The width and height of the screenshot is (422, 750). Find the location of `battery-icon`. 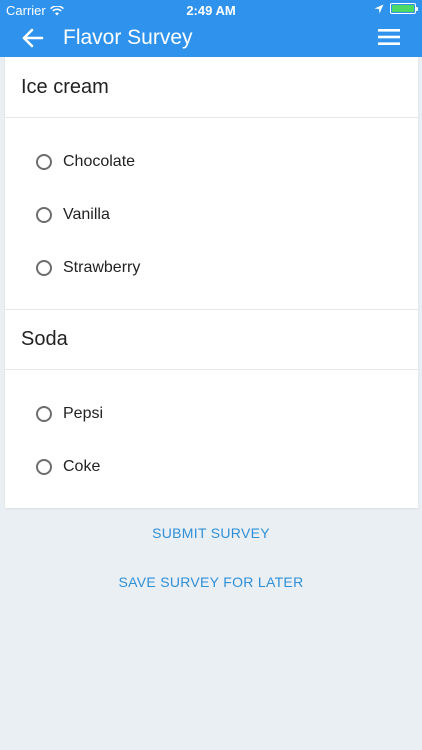

battery-icon is located at coordinates (404, 8).